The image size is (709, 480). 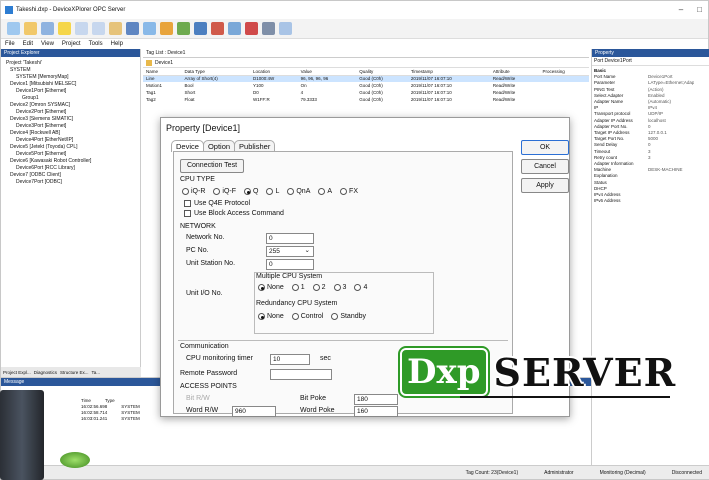 I want to click on column-header: Processing, so click(x=564, y=72).